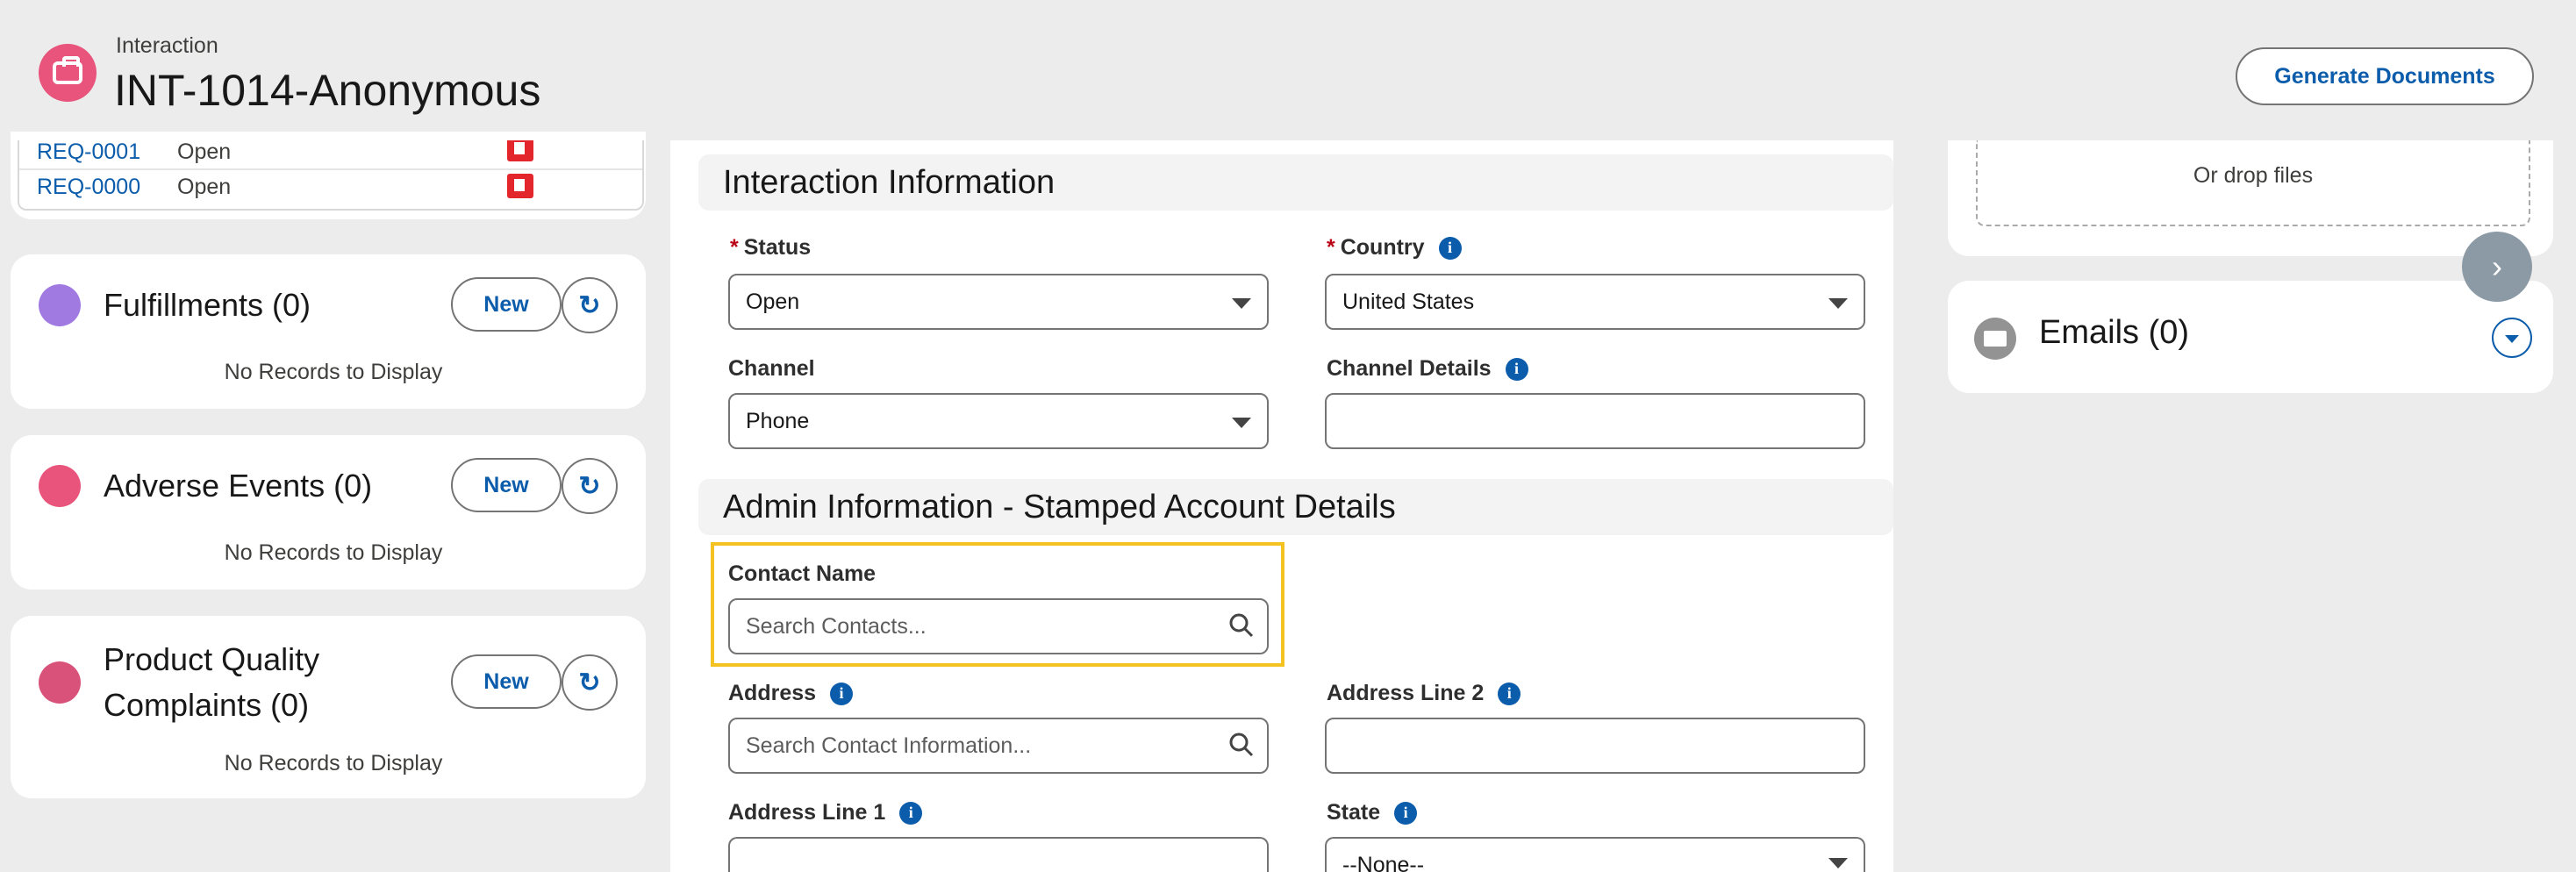 The width and height of the screenshot is (2576, 872). Describe the element at coordinates (802, 573) in the screenshot. I see `contact-name-label: Contact Name` at that location.